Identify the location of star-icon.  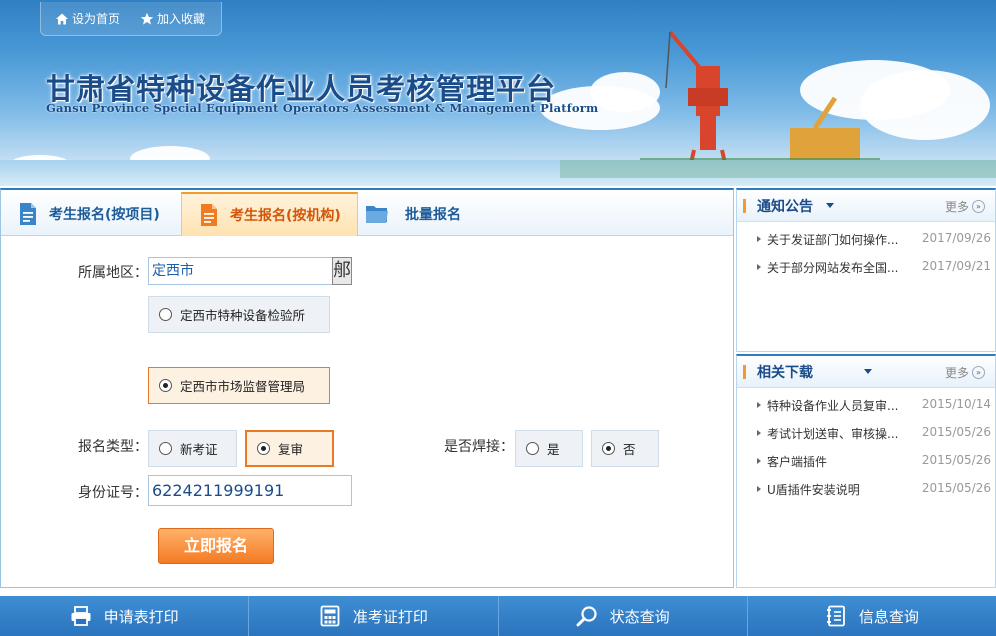
(147, 18).